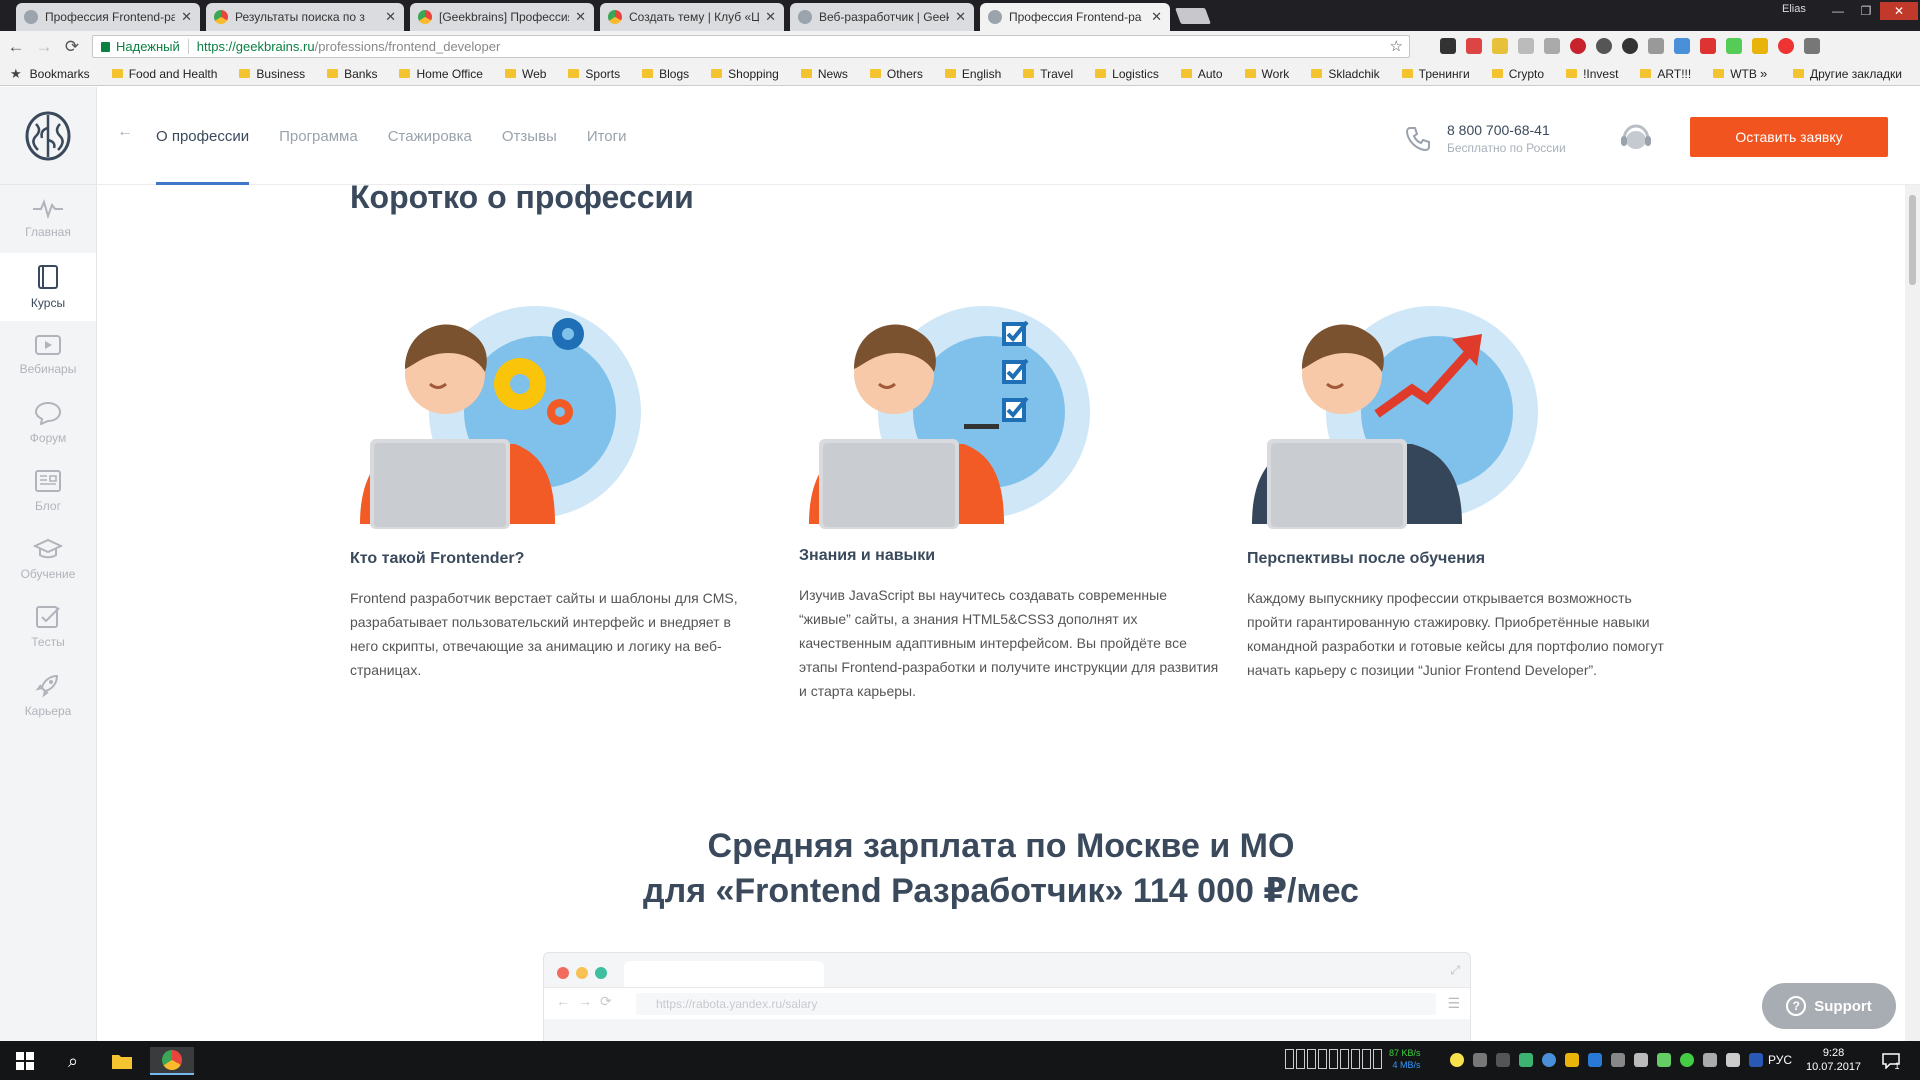  What do you see at coordinates (1075, 17) in the screenshot?
I see `browser-tab-active: Профессия Frontend-ра ✕` at bounding box center [1075, 17].